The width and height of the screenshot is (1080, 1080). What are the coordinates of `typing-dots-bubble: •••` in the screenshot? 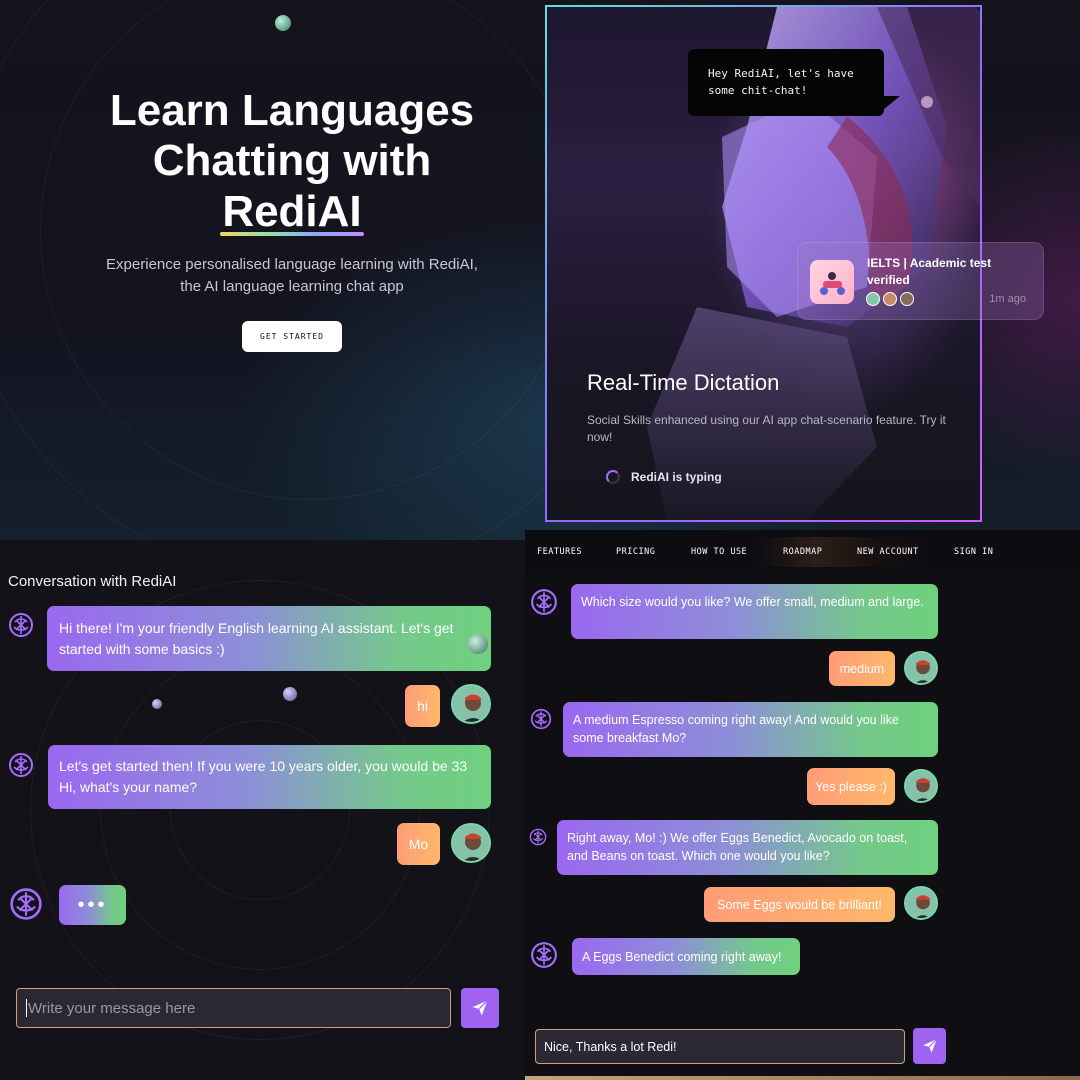 It's located at (92, 905).